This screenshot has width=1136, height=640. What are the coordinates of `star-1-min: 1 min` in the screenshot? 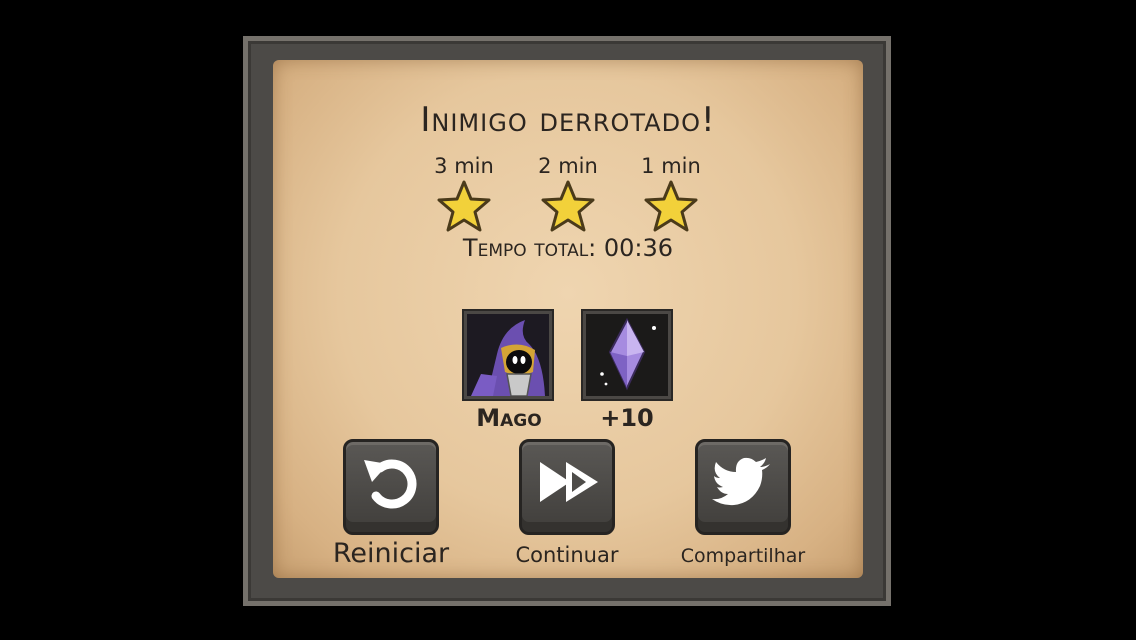 It's located at (671, 193).